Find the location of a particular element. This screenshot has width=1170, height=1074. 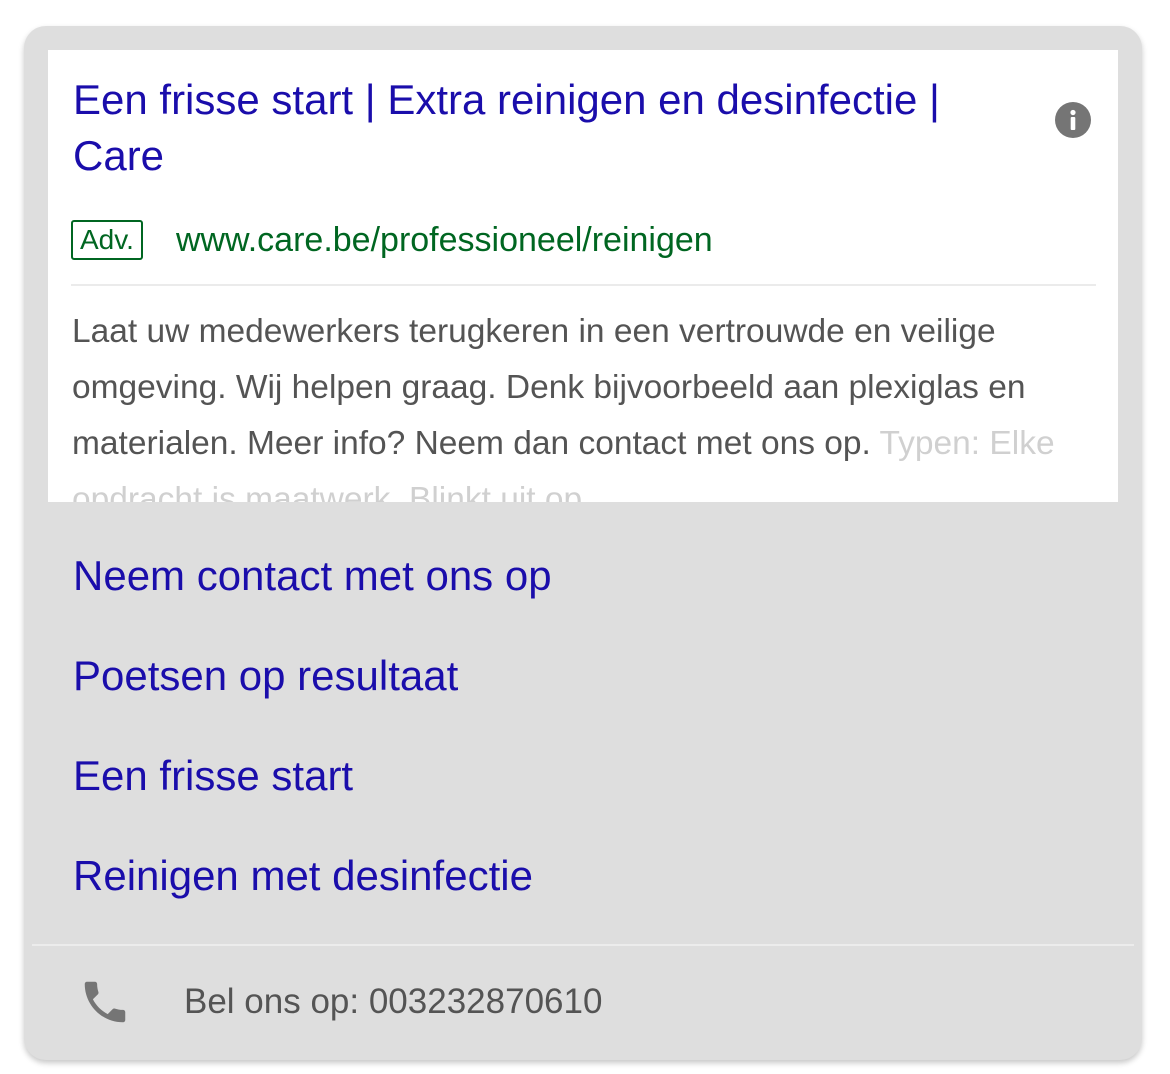

ad-divider is located at coordinates (583, 285).